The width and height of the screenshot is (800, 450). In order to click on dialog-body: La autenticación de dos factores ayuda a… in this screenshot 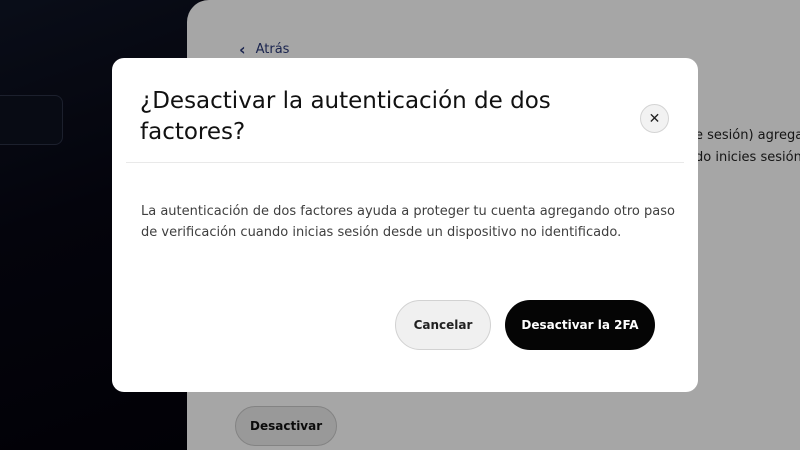, I will do `click(408, 222)`.